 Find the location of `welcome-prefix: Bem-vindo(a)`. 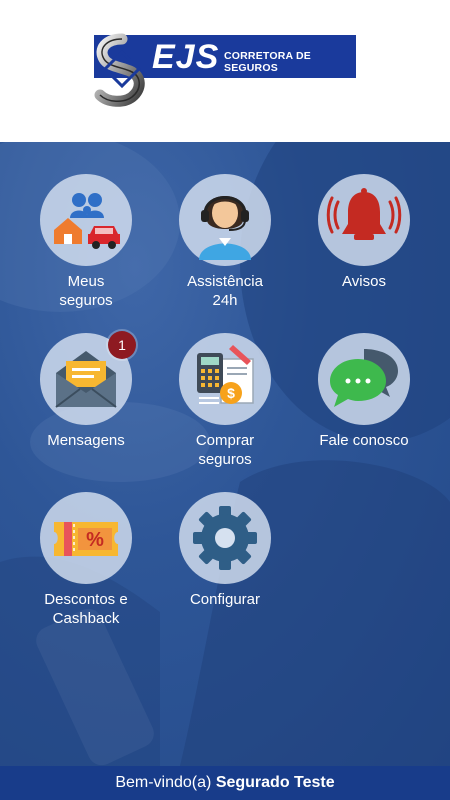

welcome-prefix: Bem-vindo(a) is located at coordinates (165, 782).